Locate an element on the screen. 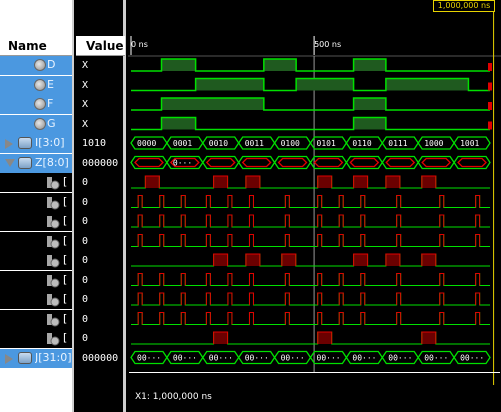  signal-row-0: D is located at coordinates (36, 65).